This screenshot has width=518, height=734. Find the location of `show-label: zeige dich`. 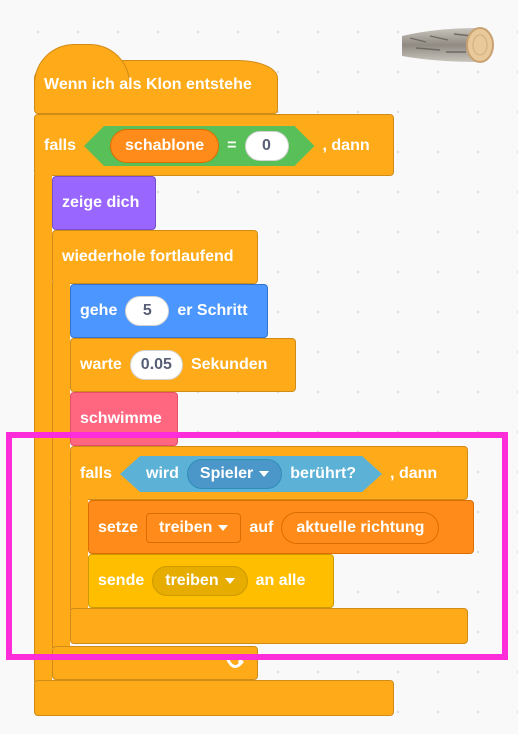

show-label: zeige dich is located at coordinates (101, 202).